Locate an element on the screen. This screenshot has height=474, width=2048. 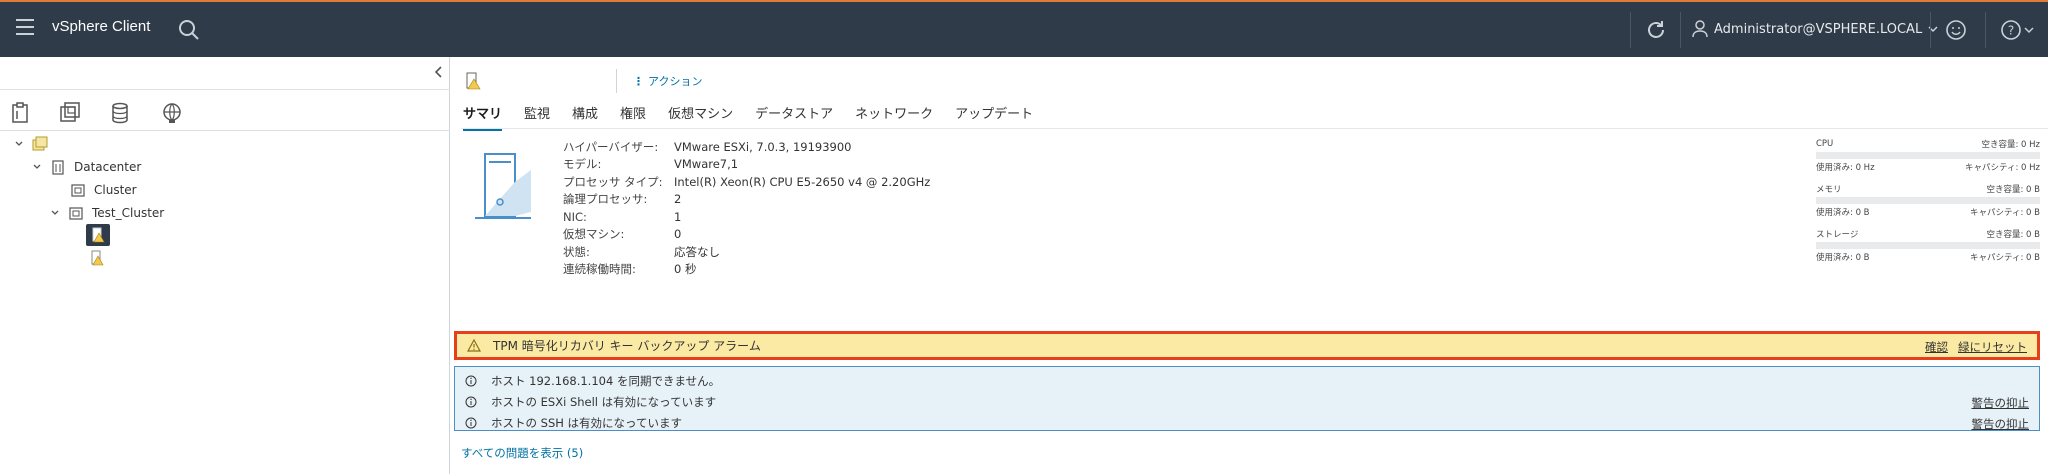
tree-label: Cluster is located at coordinates (115, 190).